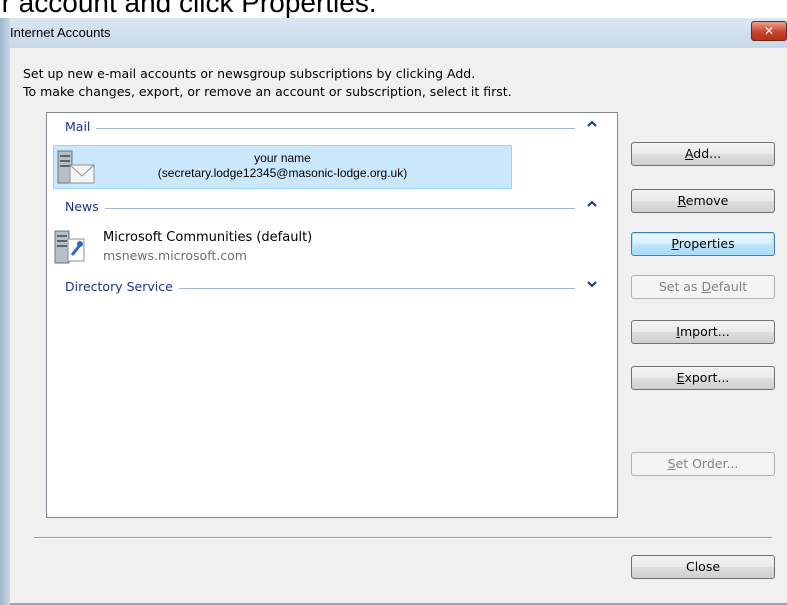 This screenshot has height=605, width=787. Describe the element at coordinates (175, 255) in the screenshot. I see `news-account-host: msnews.microsoft.com` at that location.